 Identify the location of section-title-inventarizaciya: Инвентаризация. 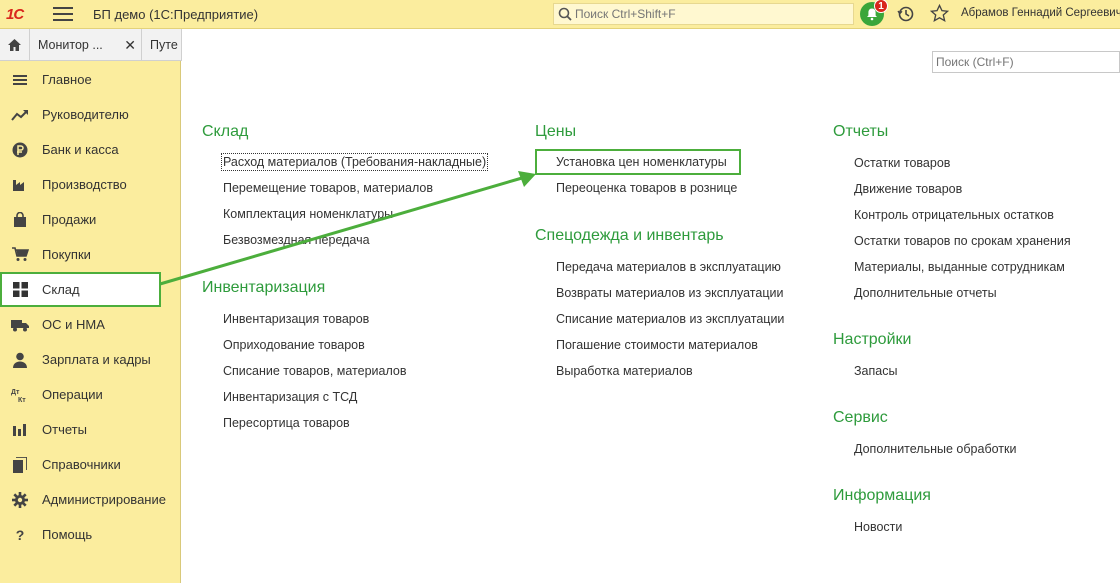
(264, 287).